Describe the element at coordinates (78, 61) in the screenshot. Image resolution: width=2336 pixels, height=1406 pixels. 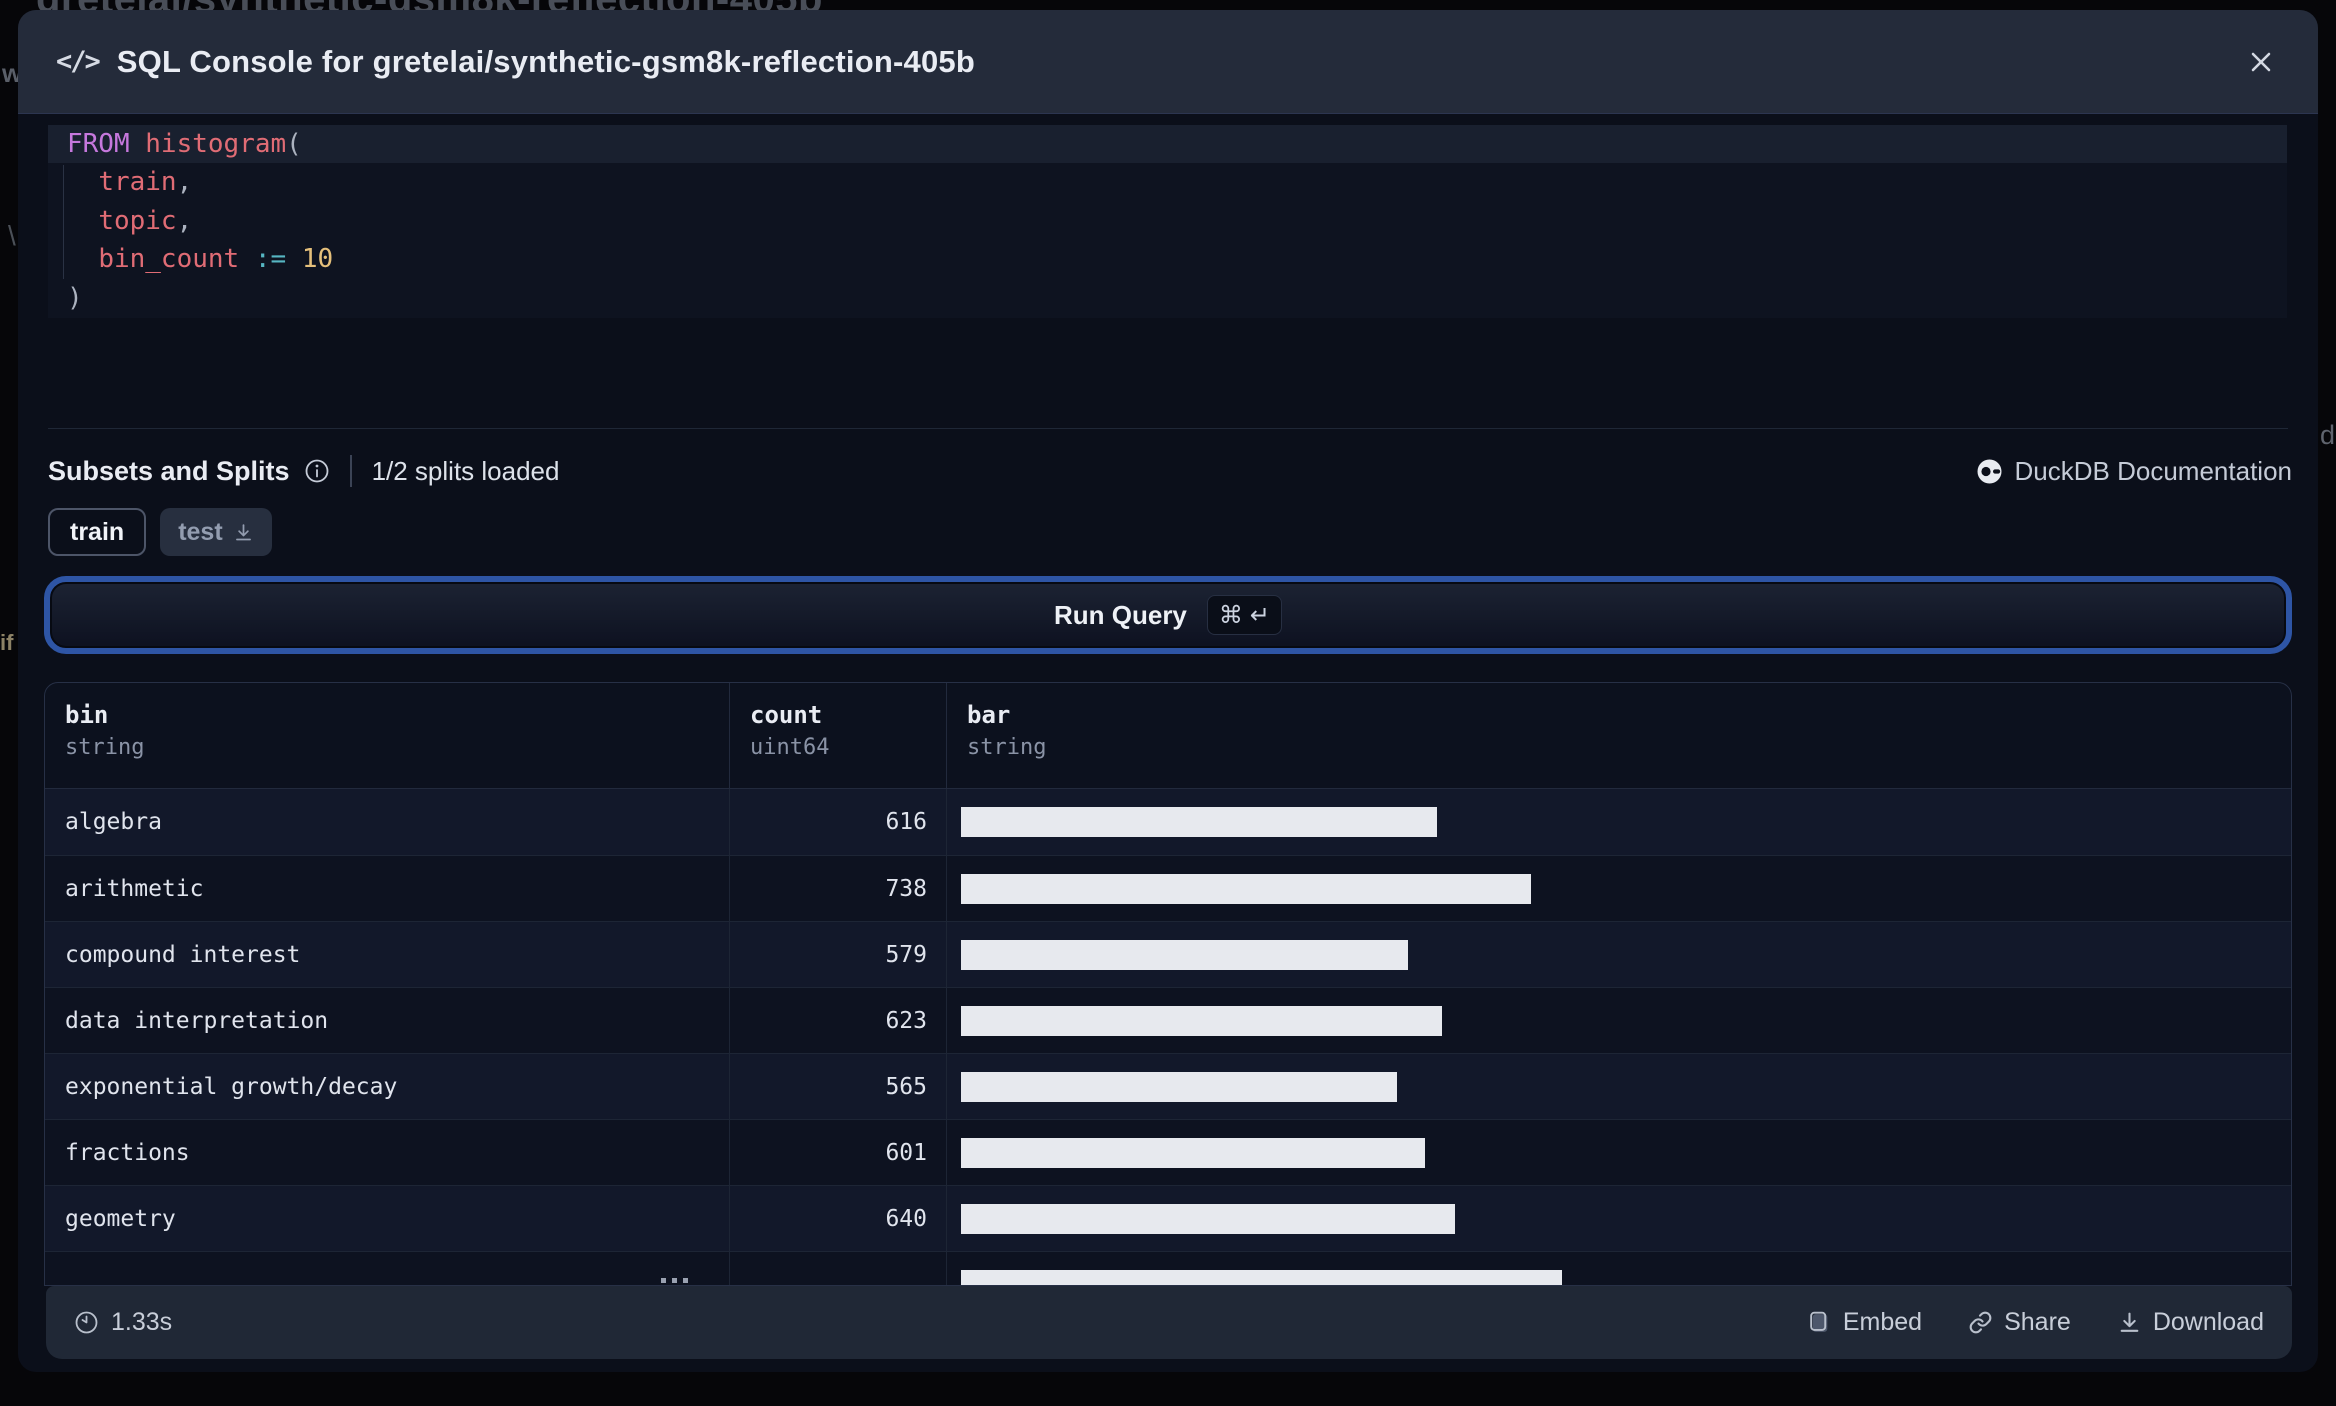
I see `code-icon: </>` at that location.